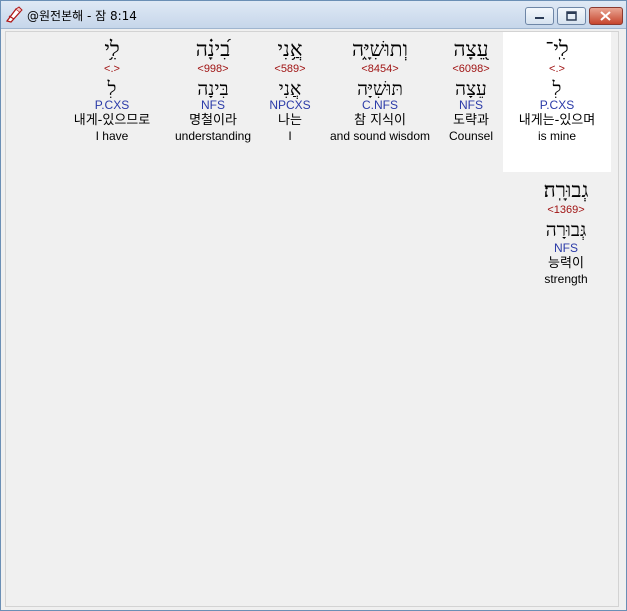 The height and width of the screenshot is (611, 627). What do you see at coordinates (566, 190) in the screenshot?
I see `hebrew-word: גְבוּרָֽה׃` at bounding box center [566, 190].